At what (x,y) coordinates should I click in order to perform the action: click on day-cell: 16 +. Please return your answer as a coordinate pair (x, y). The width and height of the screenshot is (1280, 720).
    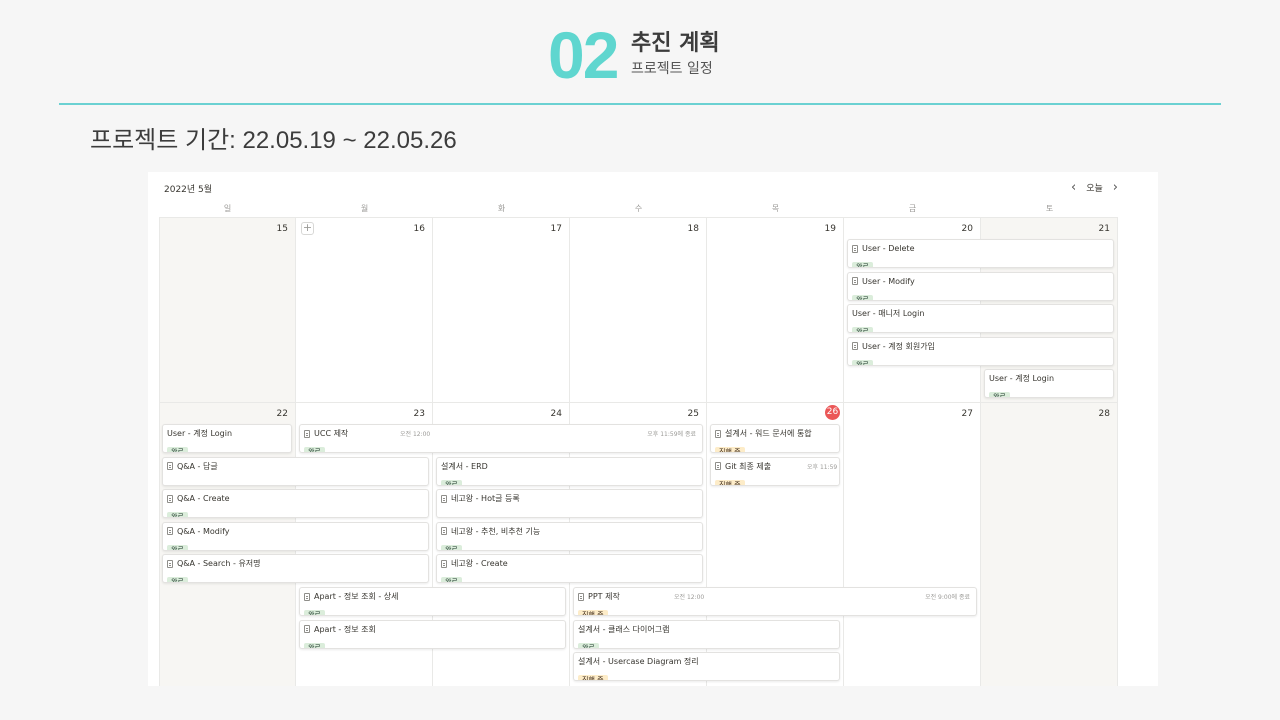
    Looking at the image, I should click on (364, 309).